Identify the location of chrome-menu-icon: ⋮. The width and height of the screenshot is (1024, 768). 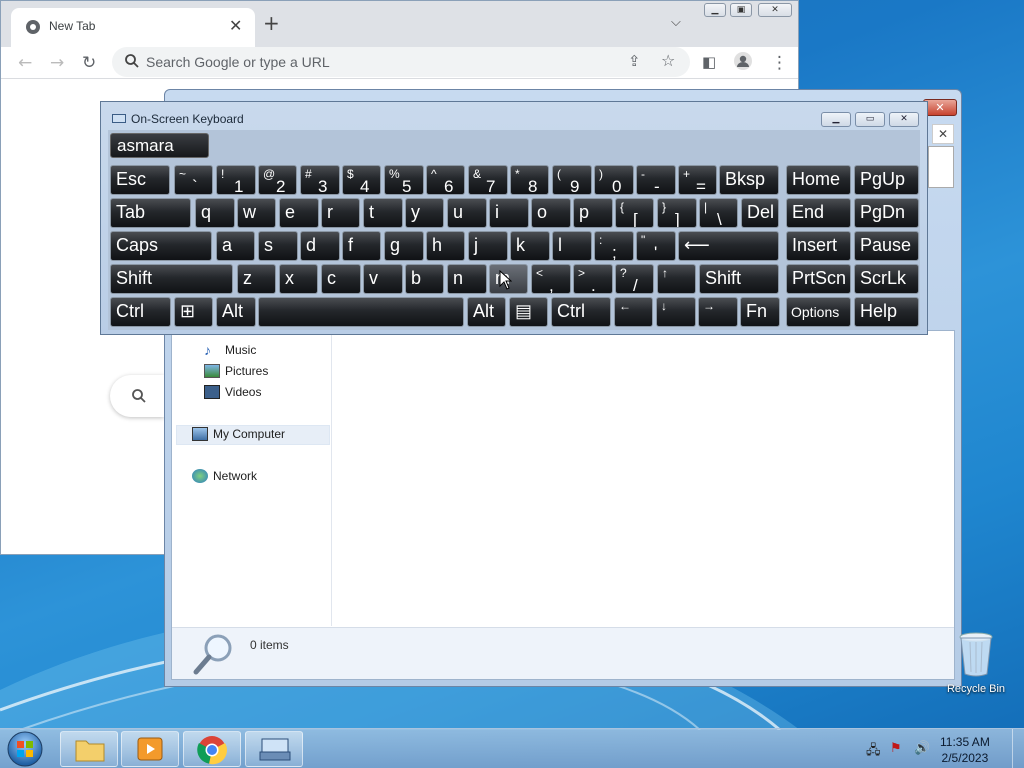
(779, 63).